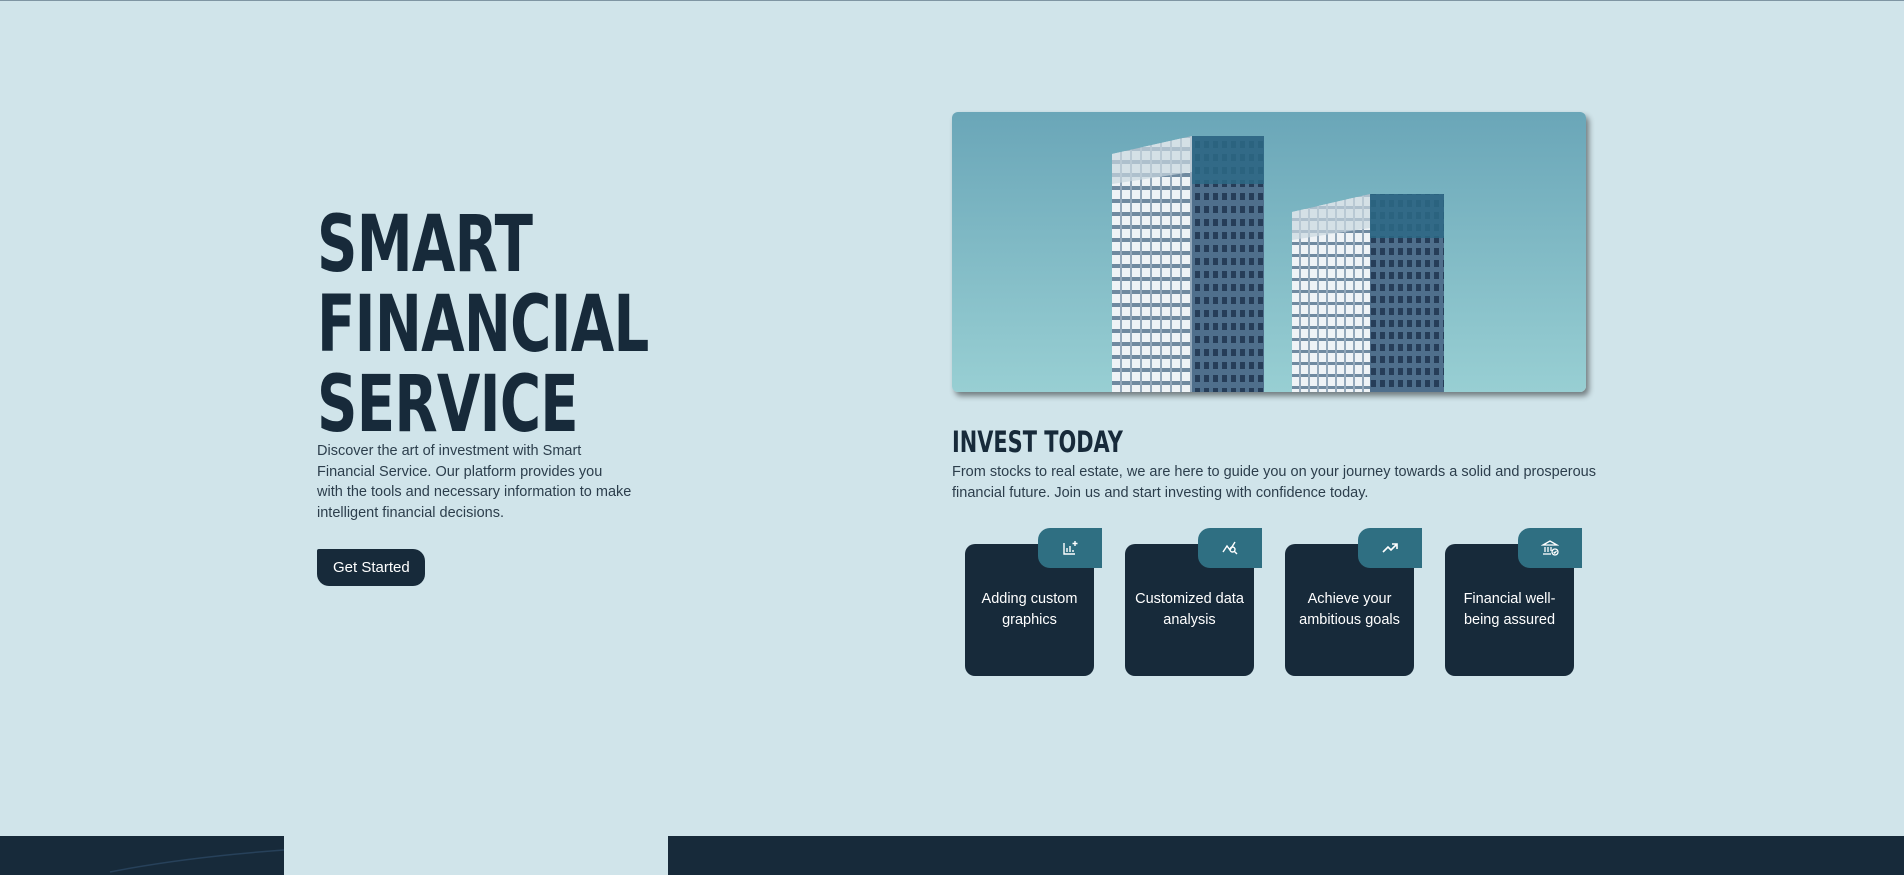  Describe the element at coordinates (1390, 548) in the screenshot. I see `trending-up-icon` at that location.